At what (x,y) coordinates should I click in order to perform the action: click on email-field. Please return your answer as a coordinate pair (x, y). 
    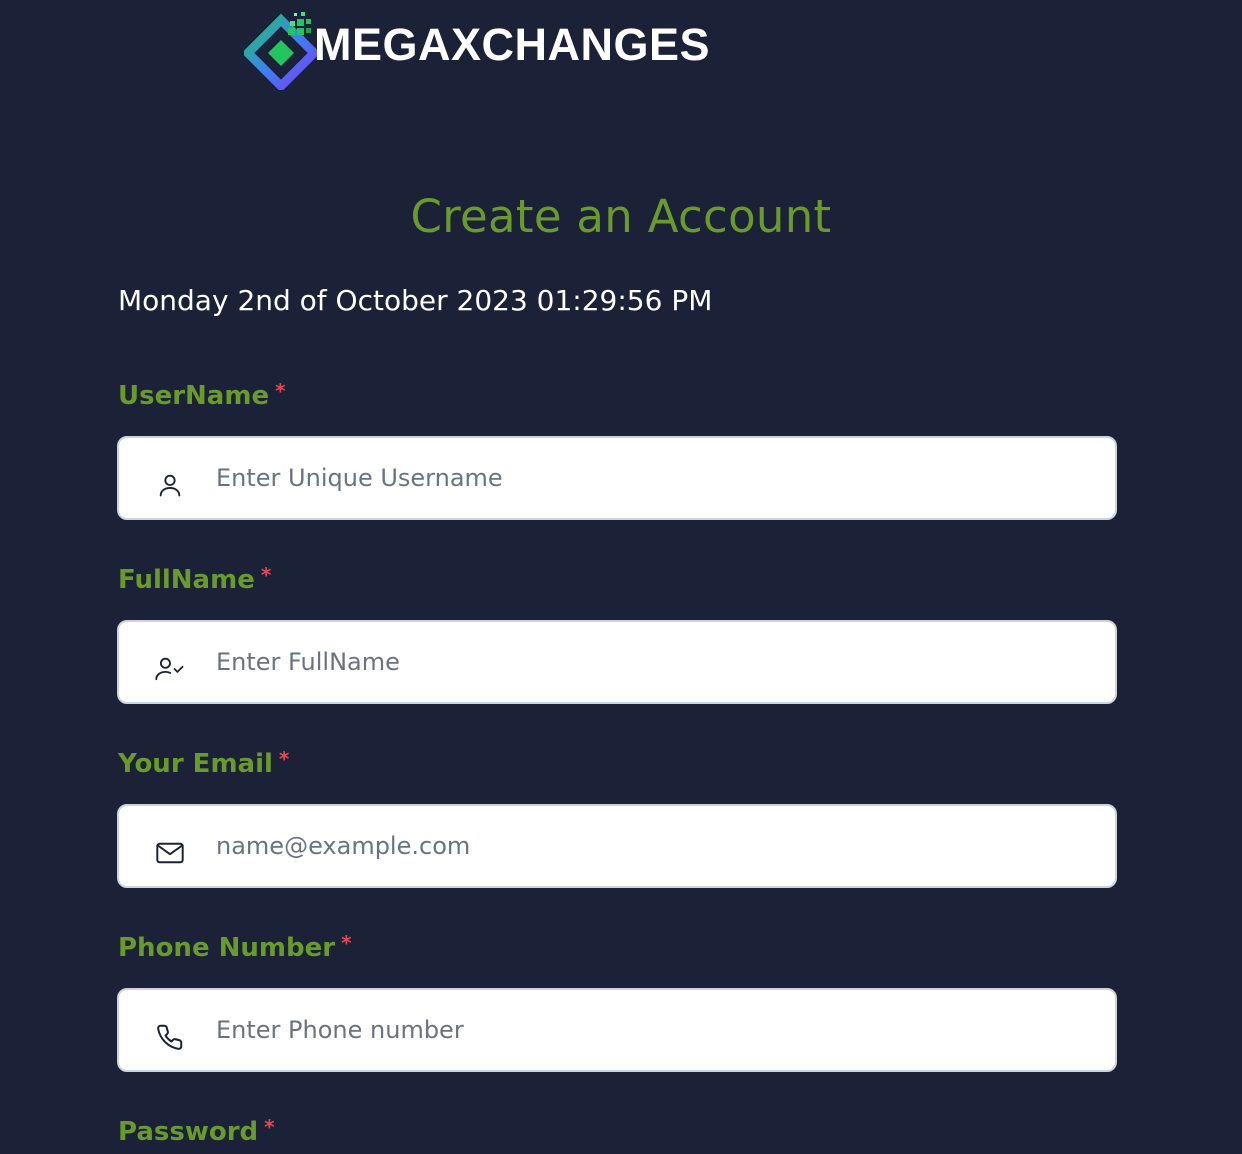
    Looking at the image, I should click on (617, 846).